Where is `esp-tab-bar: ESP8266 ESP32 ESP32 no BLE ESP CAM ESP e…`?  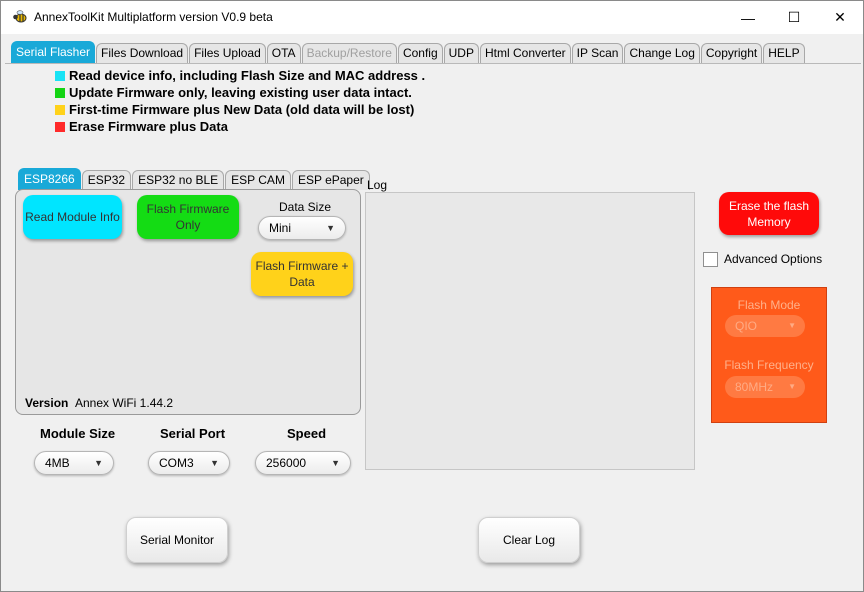
esp-tab-bar: ESP8266 ESP32 ESP32 no BLE ESP CAM ESP e… is located at coordinates (194, 178).